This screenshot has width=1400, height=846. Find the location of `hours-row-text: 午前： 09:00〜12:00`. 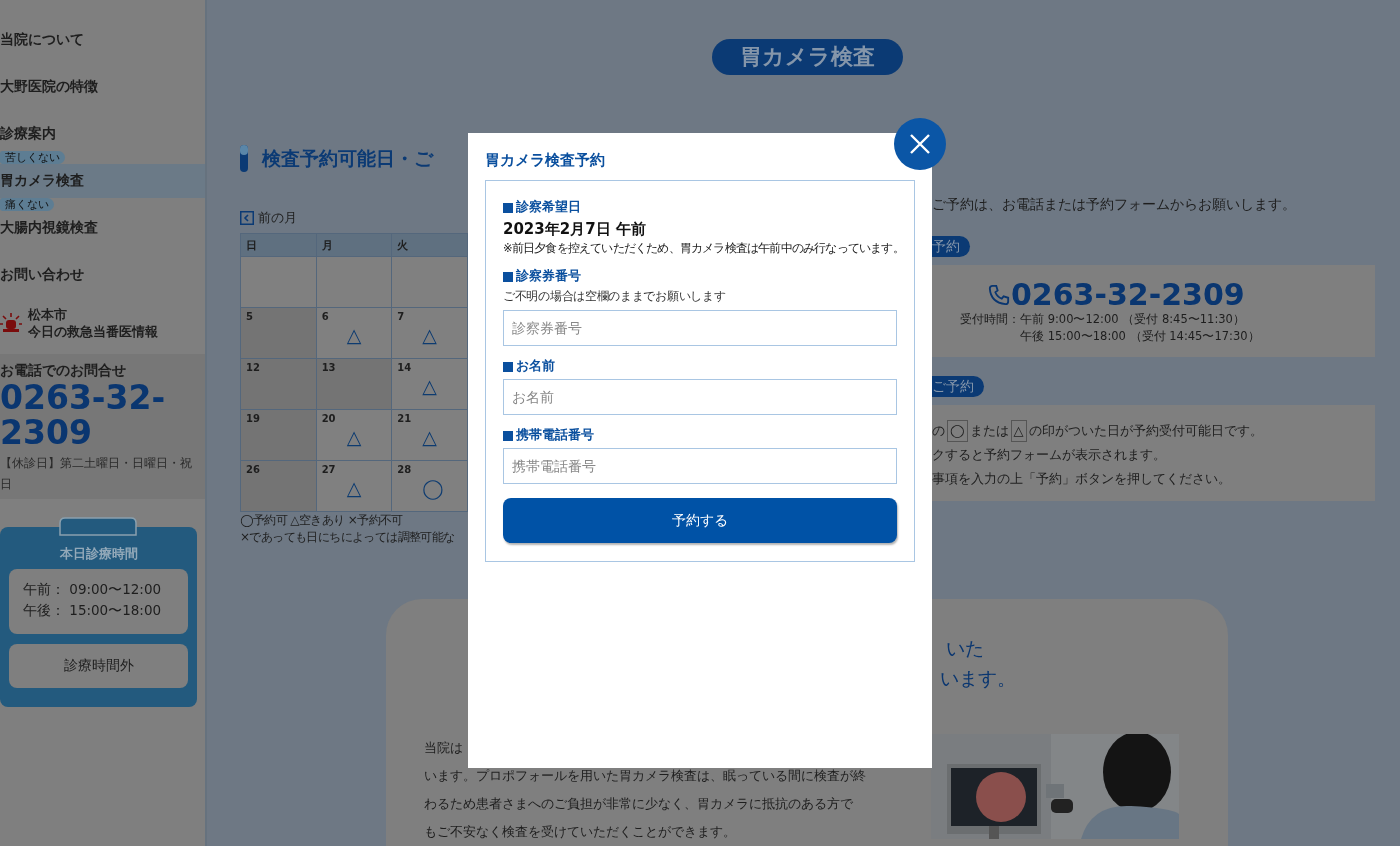

hours-row-text: 午前： 09:00〜12:00 is located at coordinates (93, 589).